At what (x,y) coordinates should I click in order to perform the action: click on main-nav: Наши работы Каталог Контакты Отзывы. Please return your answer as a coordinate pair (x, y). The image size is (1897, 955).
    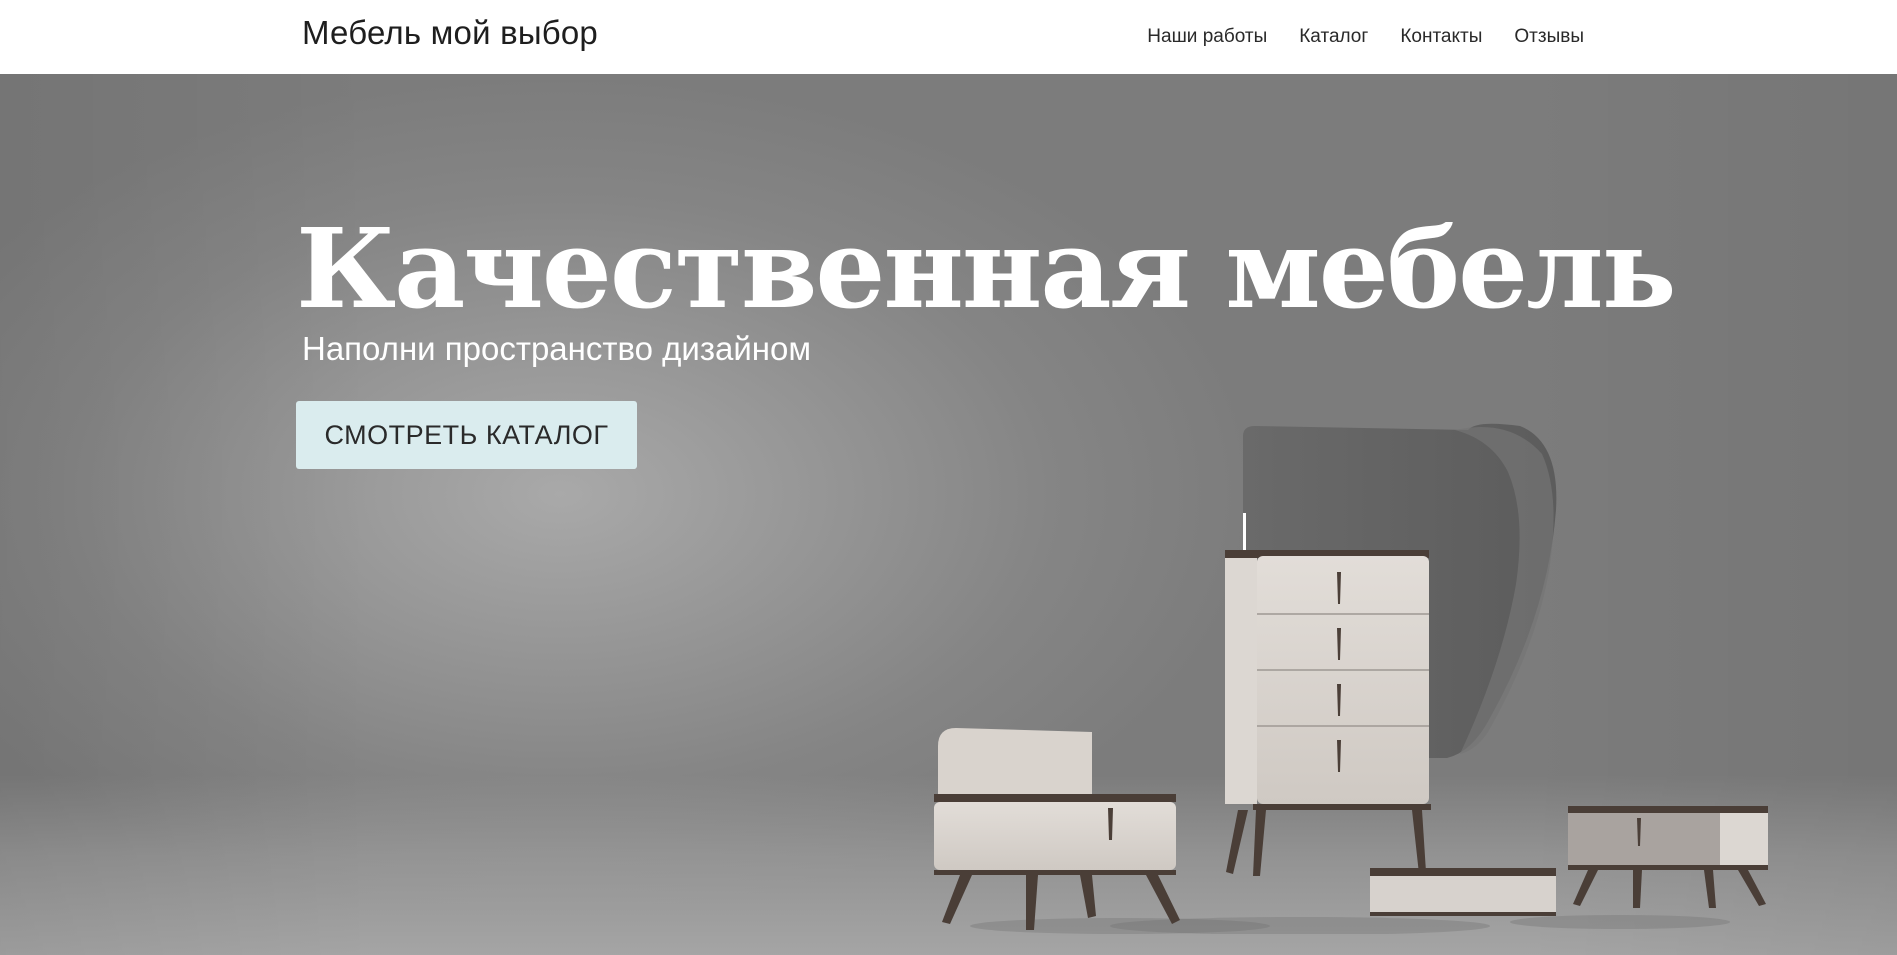
    Looking at the image, I should click on (1365, 37).